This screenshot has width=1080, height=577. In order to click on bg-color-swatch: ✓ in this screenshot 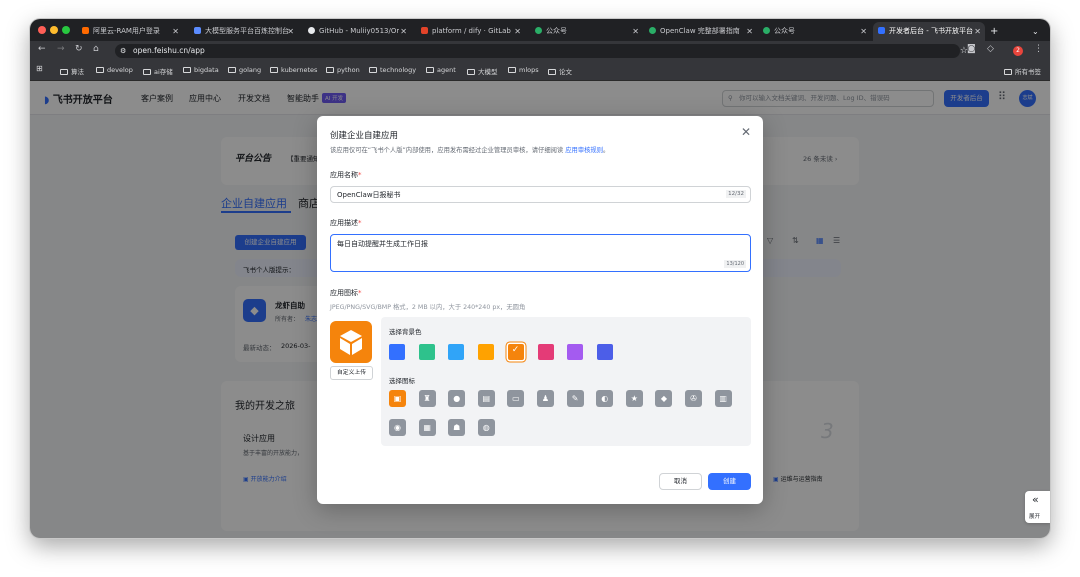, I will do `click(515, 352)`.